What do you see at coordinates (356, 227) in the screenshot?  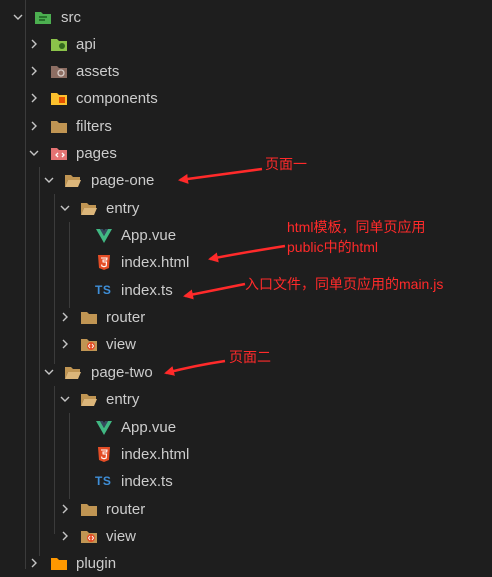 I see `annotation-html-template: html模板，同单页应用` at bounding box center [356, 227].